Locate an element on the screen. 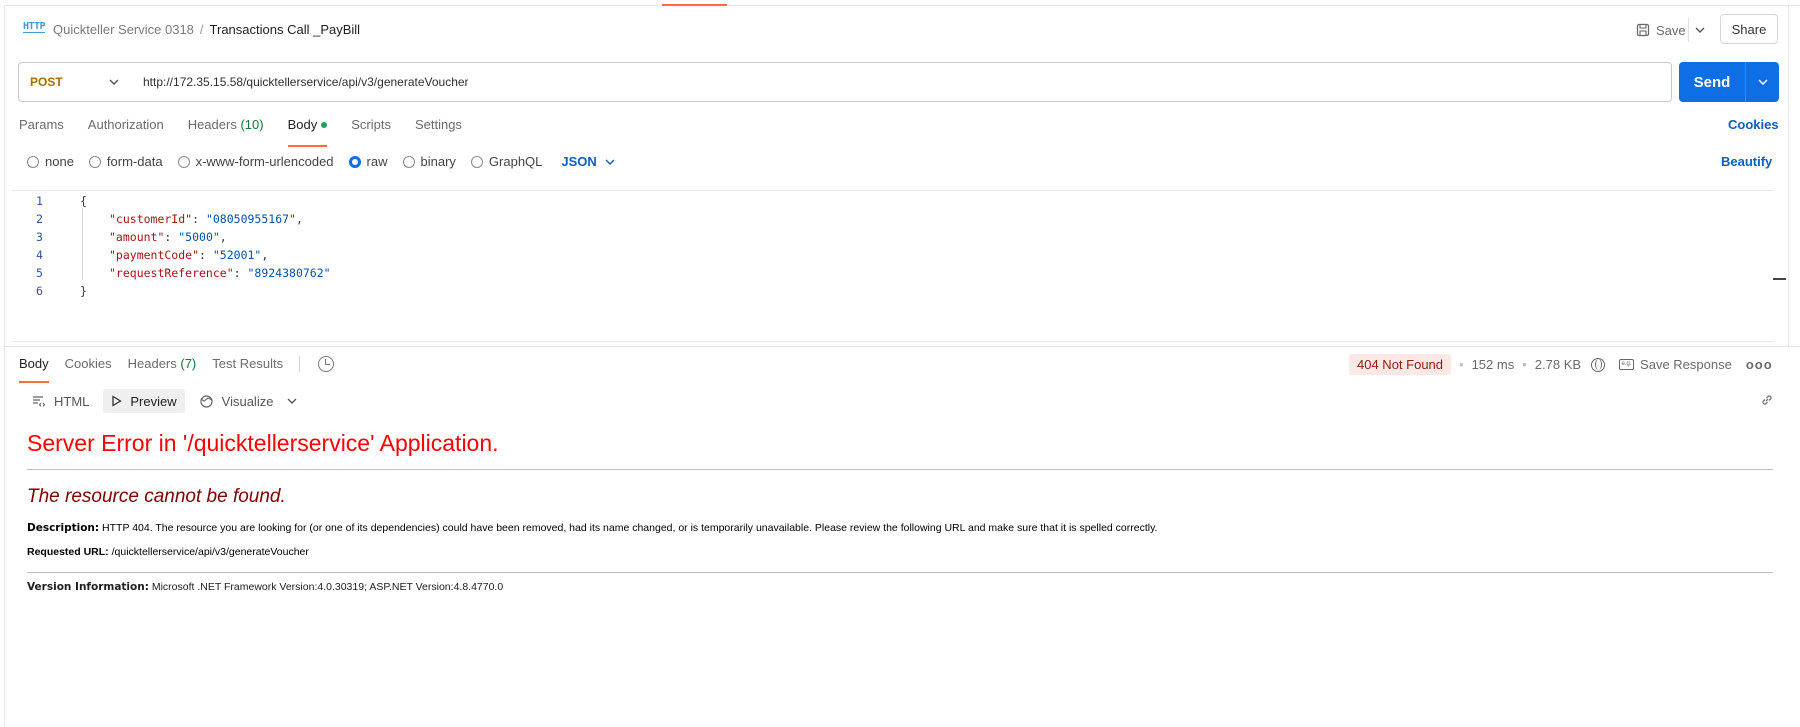  link-icon is located at coordinates (1767, 400).